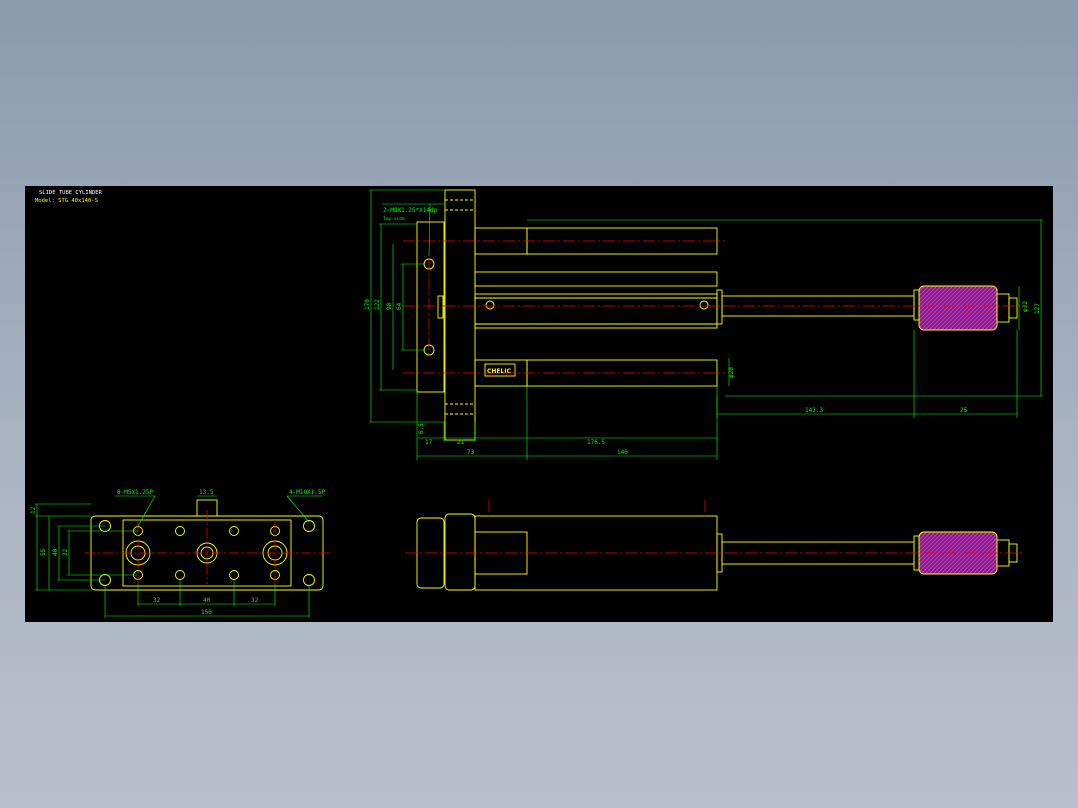  Describe the element at coordinates (307, 492) in the screenshot. I see `callout-bottom-right: 4-M10X1.5P` at that location.